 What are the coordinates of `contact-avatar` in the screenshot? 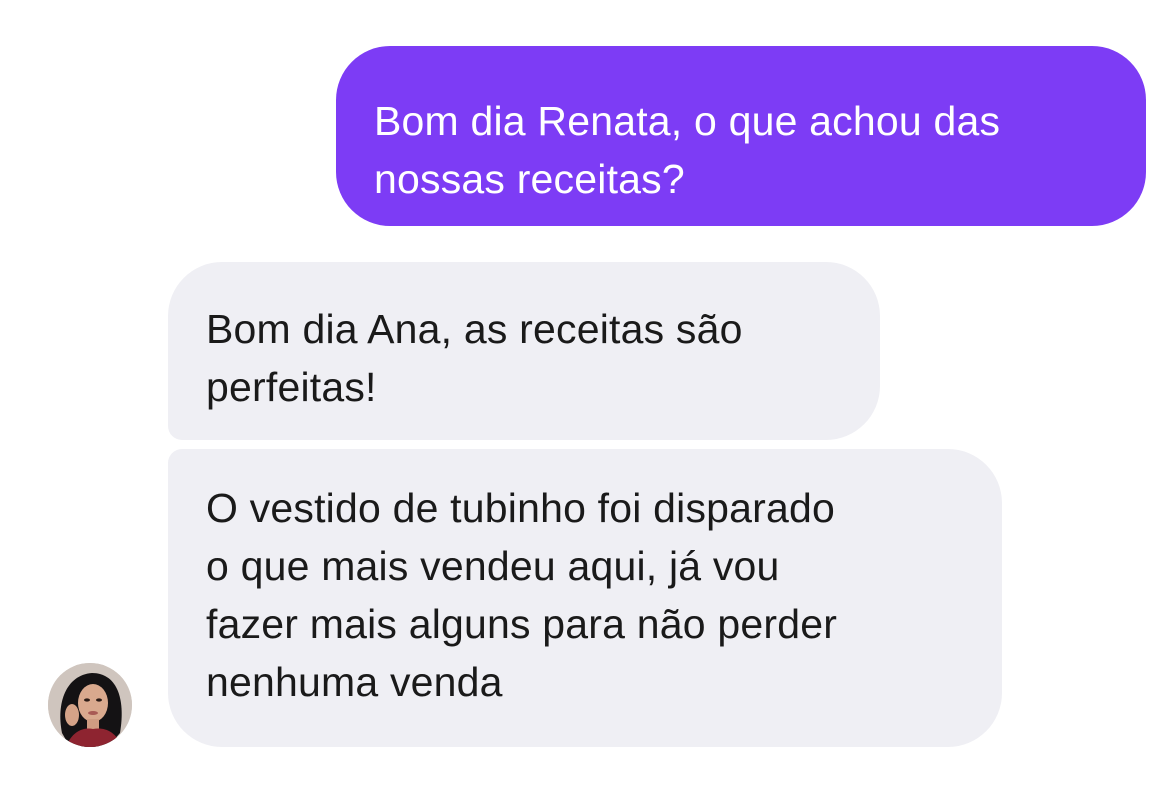 It's located at (90, 705).